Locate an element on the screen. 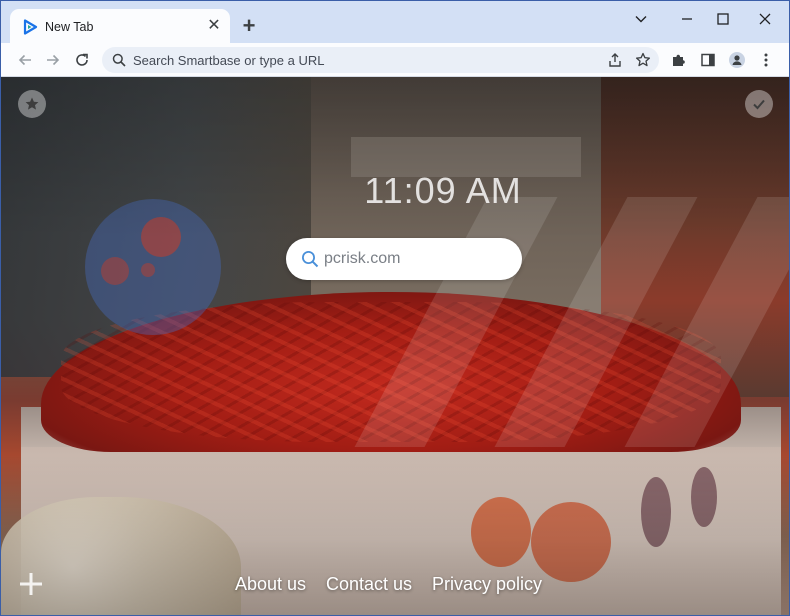 Image resolution: width=790 pixels, height=616 pixels. search-input is located at coordinates (416, 259).